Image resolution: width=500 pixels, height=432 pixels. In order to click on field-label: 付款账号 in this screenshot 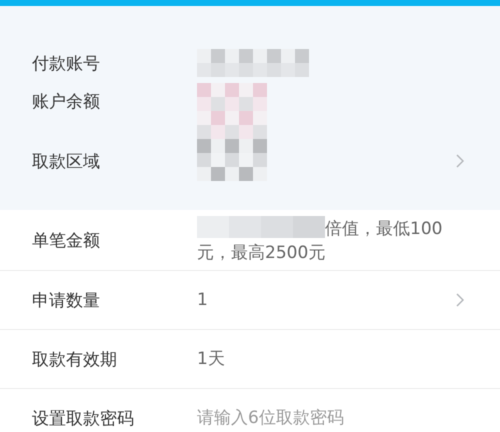, I will do `click(66, 63)`.